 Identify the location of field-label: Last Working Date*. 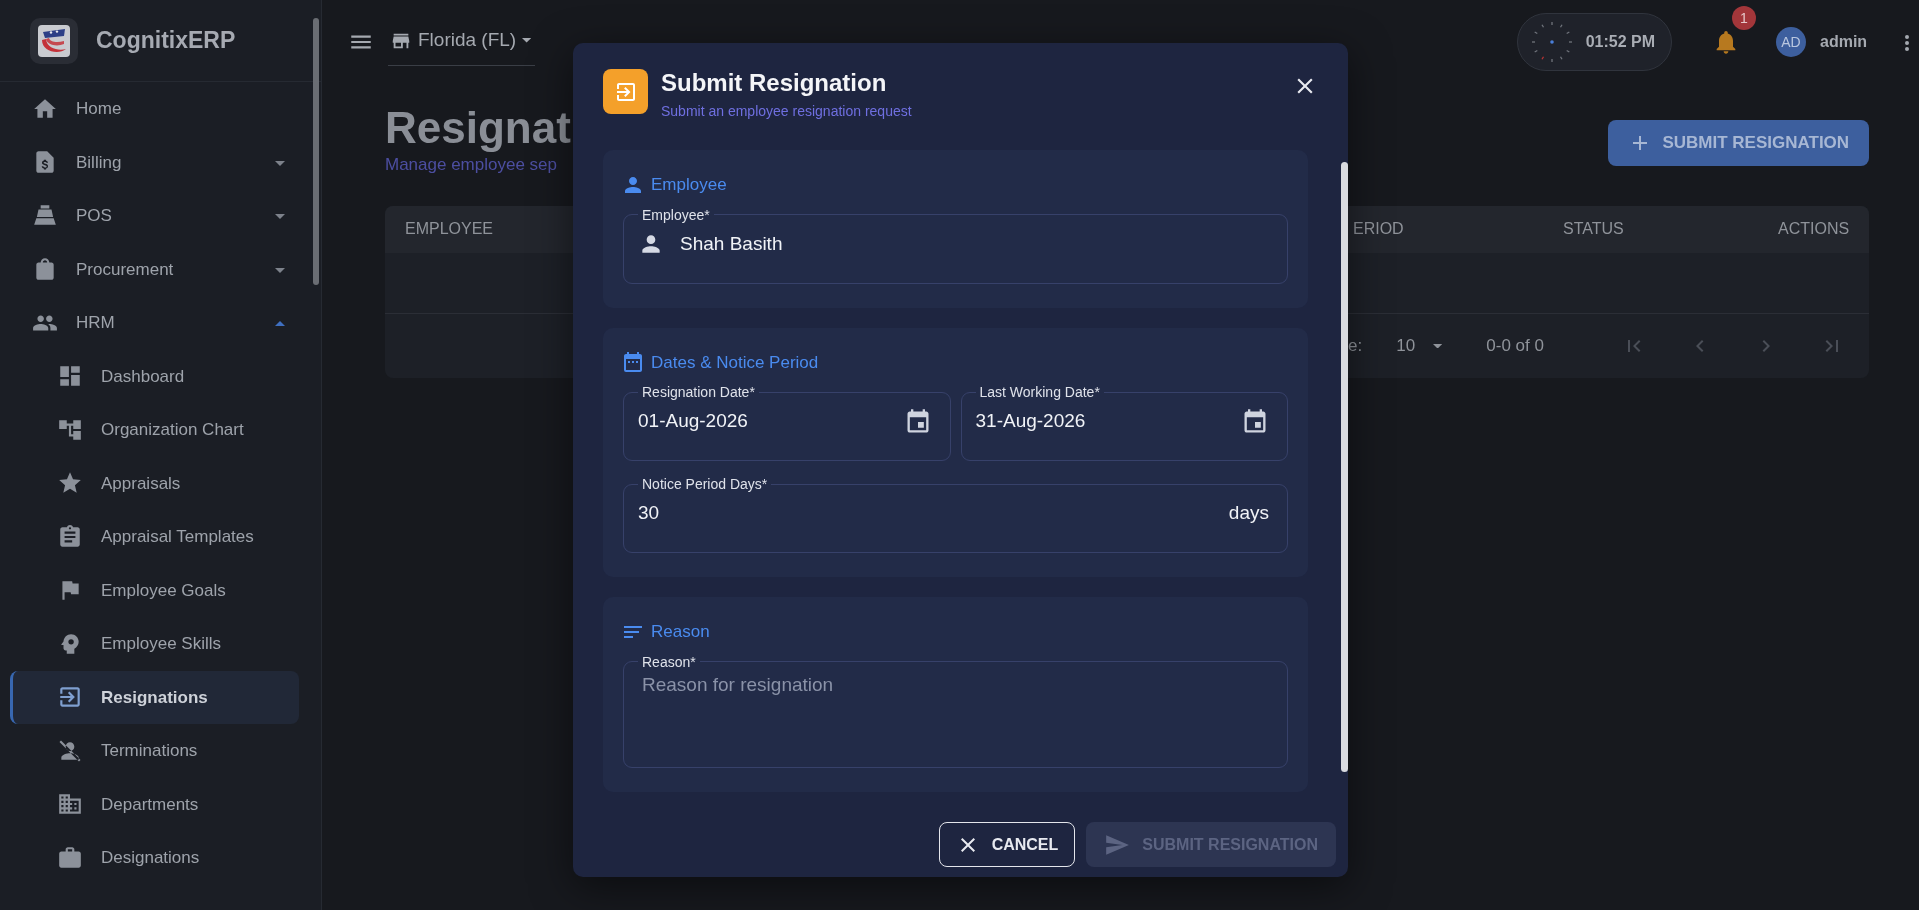
(1039, 392).